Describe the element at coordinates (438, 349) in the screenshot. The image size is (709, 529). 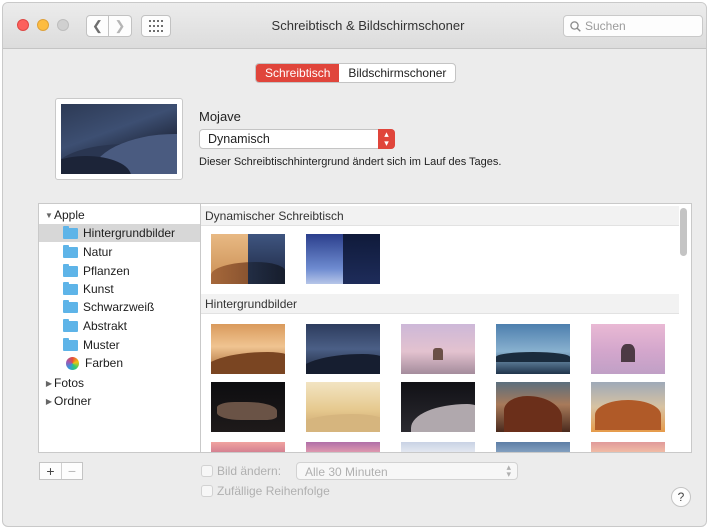
I see `thumbnail-lake-rock` at that location.